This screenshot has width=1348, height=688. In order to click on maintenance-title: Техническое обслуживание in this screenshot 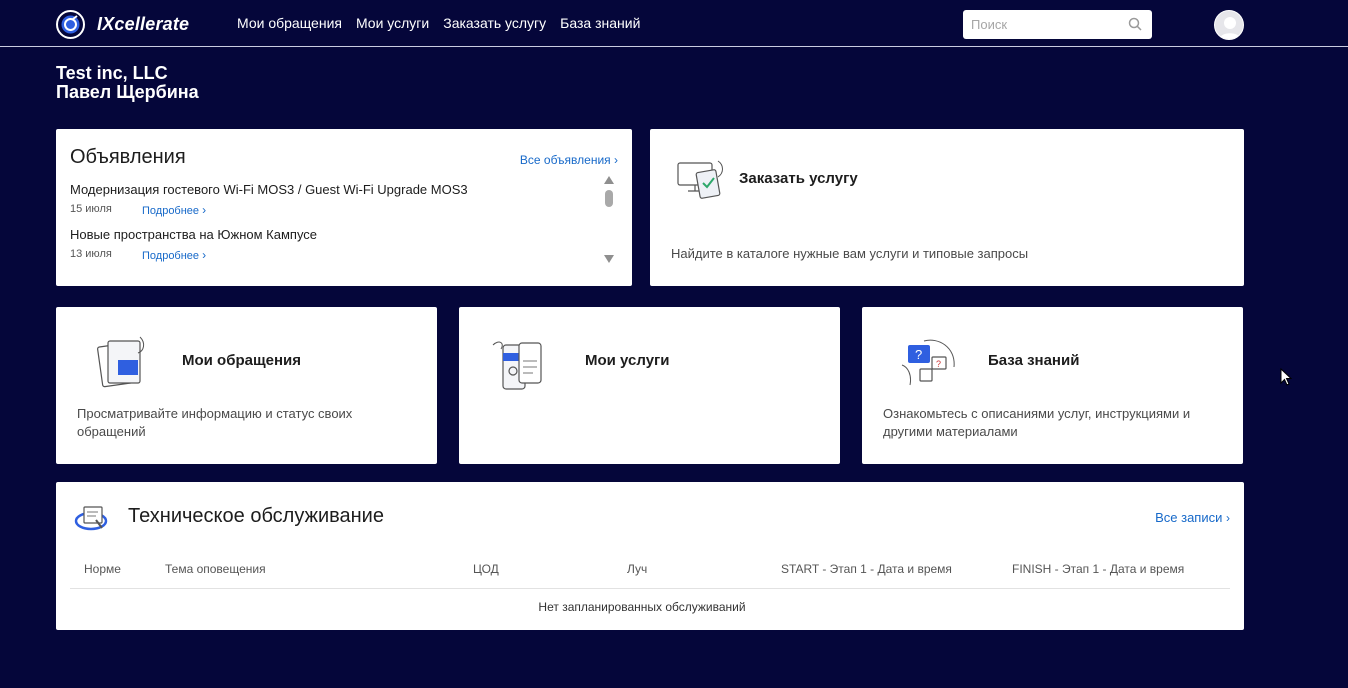, I will do `click(256, 516)`.